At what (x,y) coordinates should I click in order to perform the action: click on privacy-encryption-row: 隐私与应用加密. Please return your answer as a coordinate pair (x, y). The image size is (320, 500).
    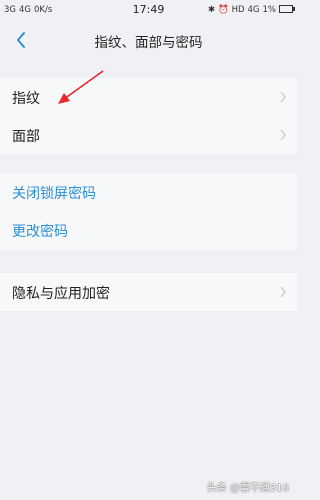
    Looking at the image, I should click on (148, 292).